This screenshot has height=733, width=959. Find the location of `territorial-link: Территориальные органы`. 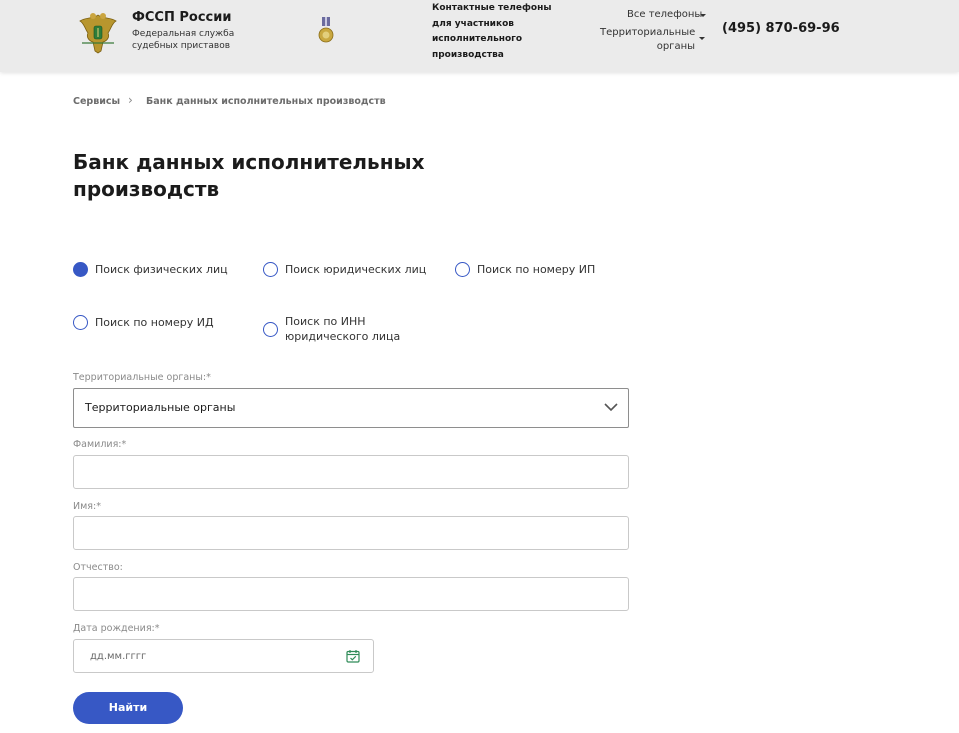

territorial-link: Территориальные органы is located at coordinates (647, 40).